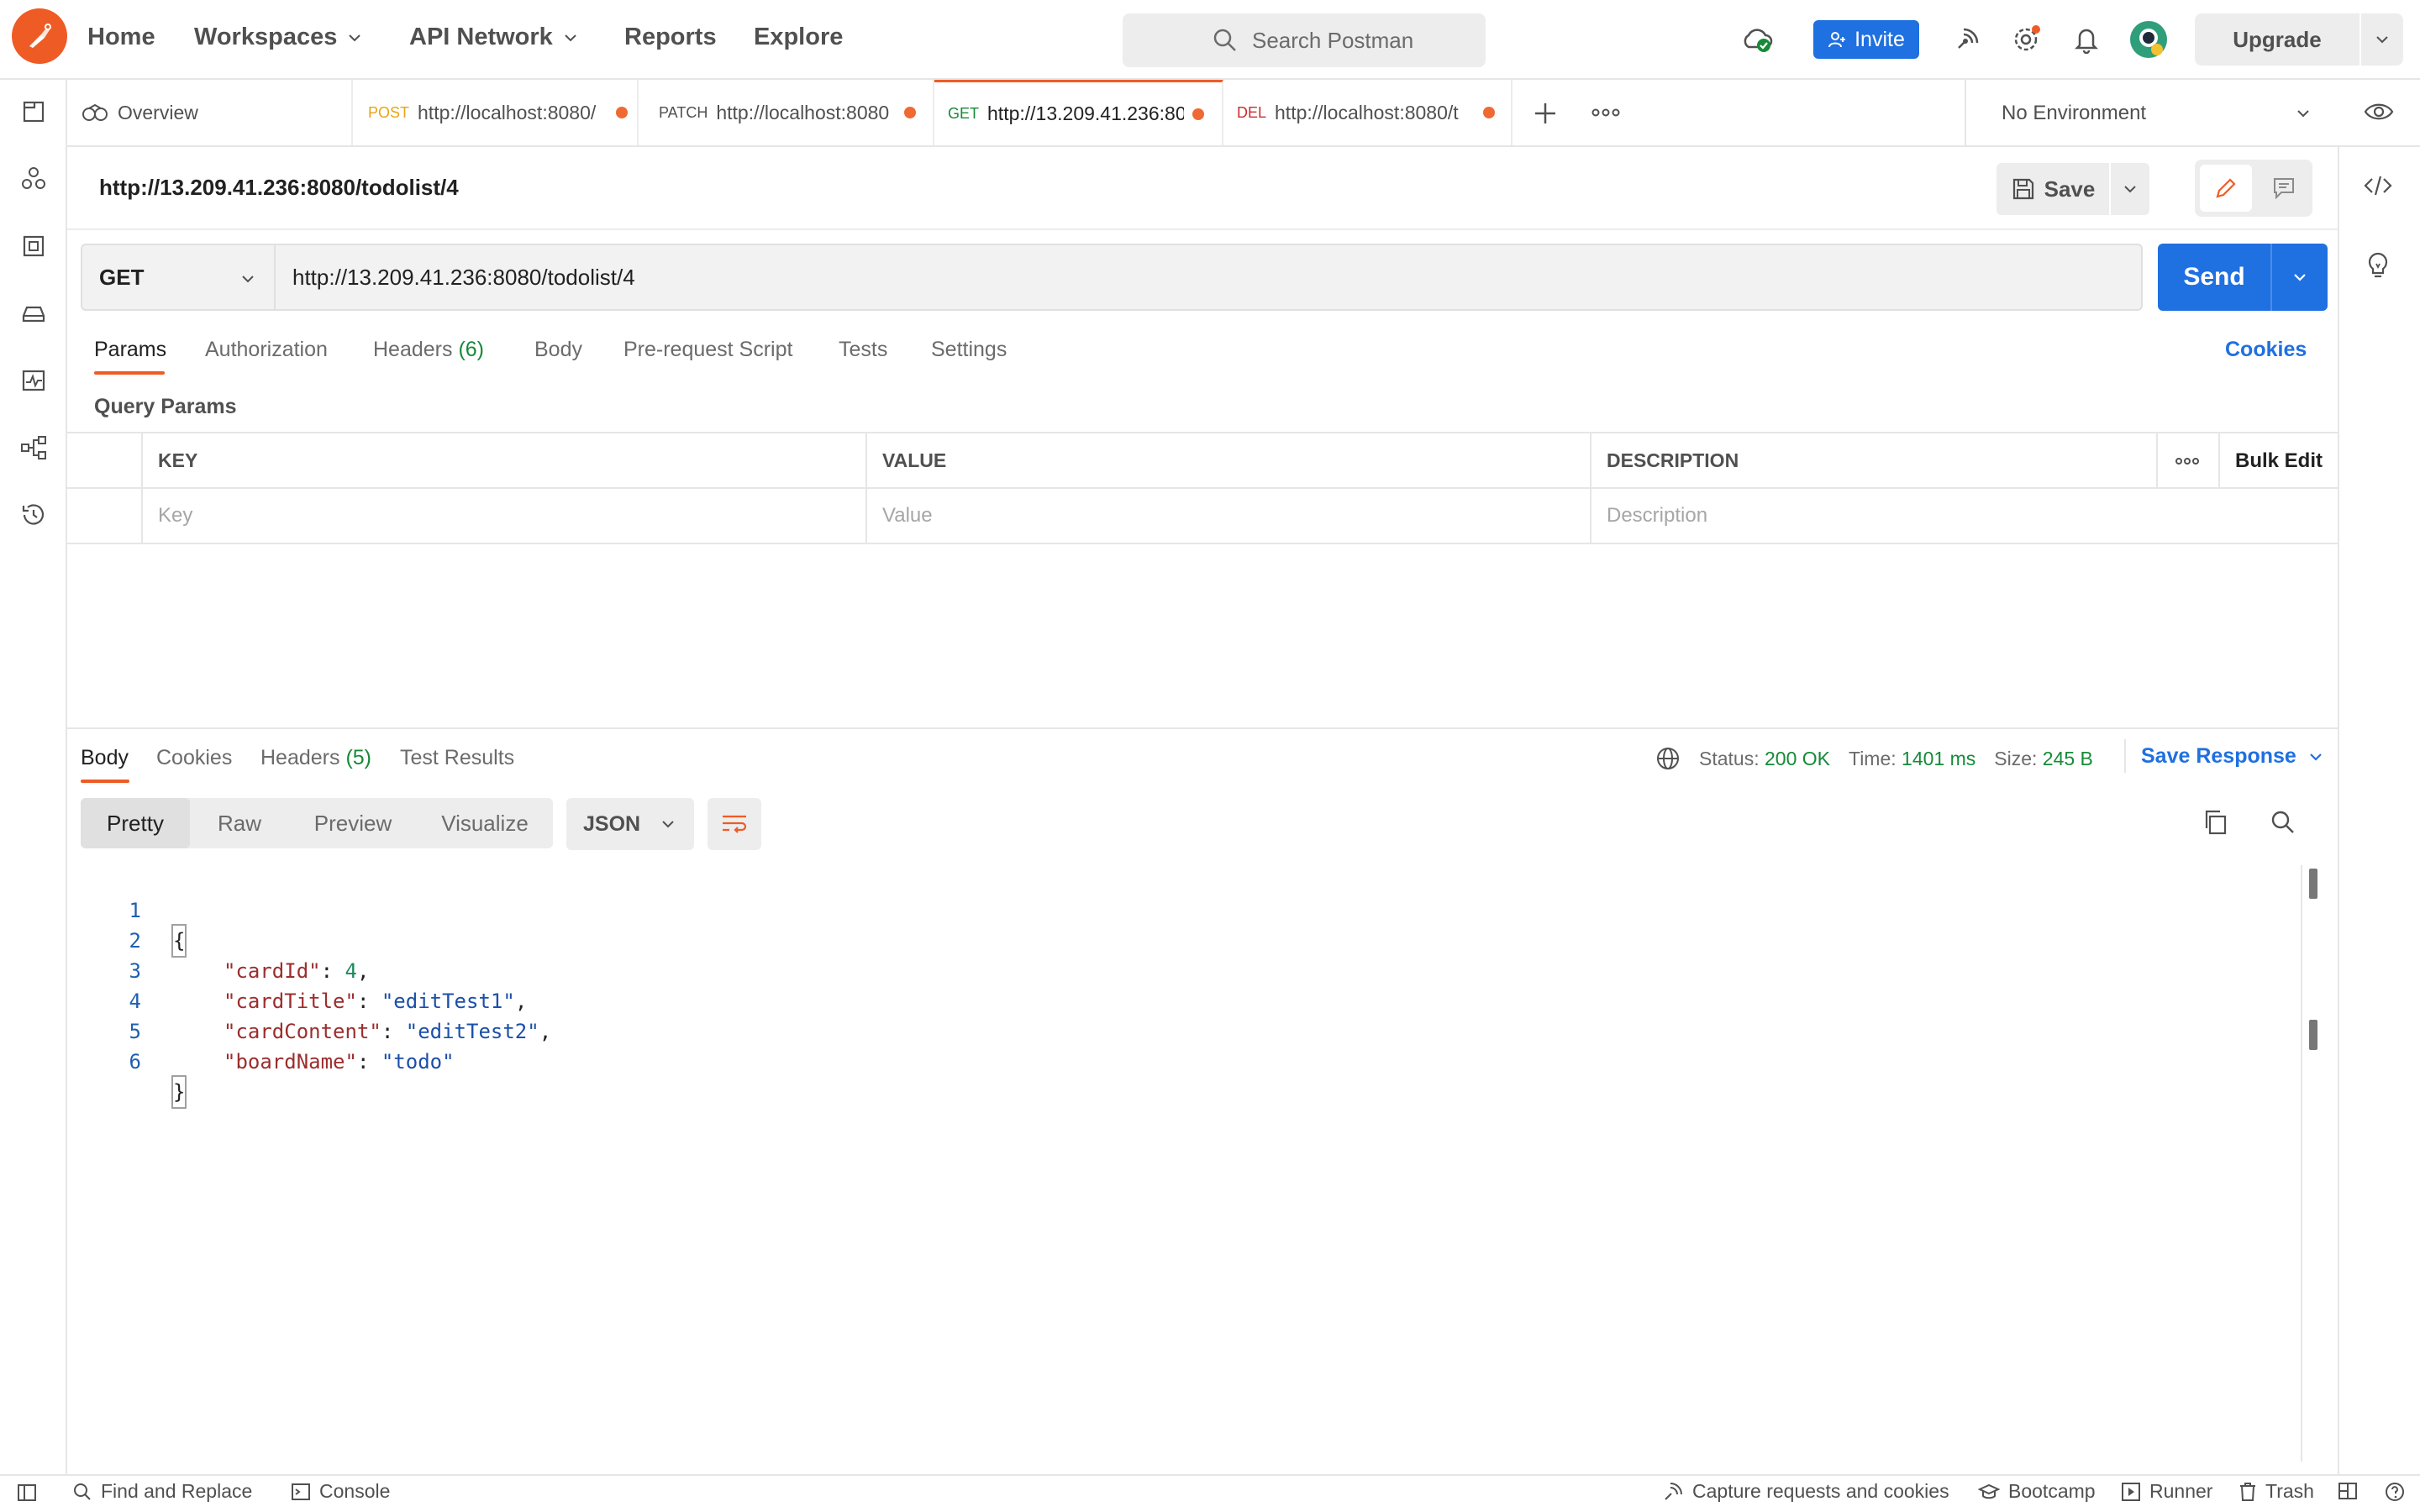  What do you see at coordinates (158, 112) in the screenshot?
I see `tab-overview-label: Overview` at bounding box center [158, 112].